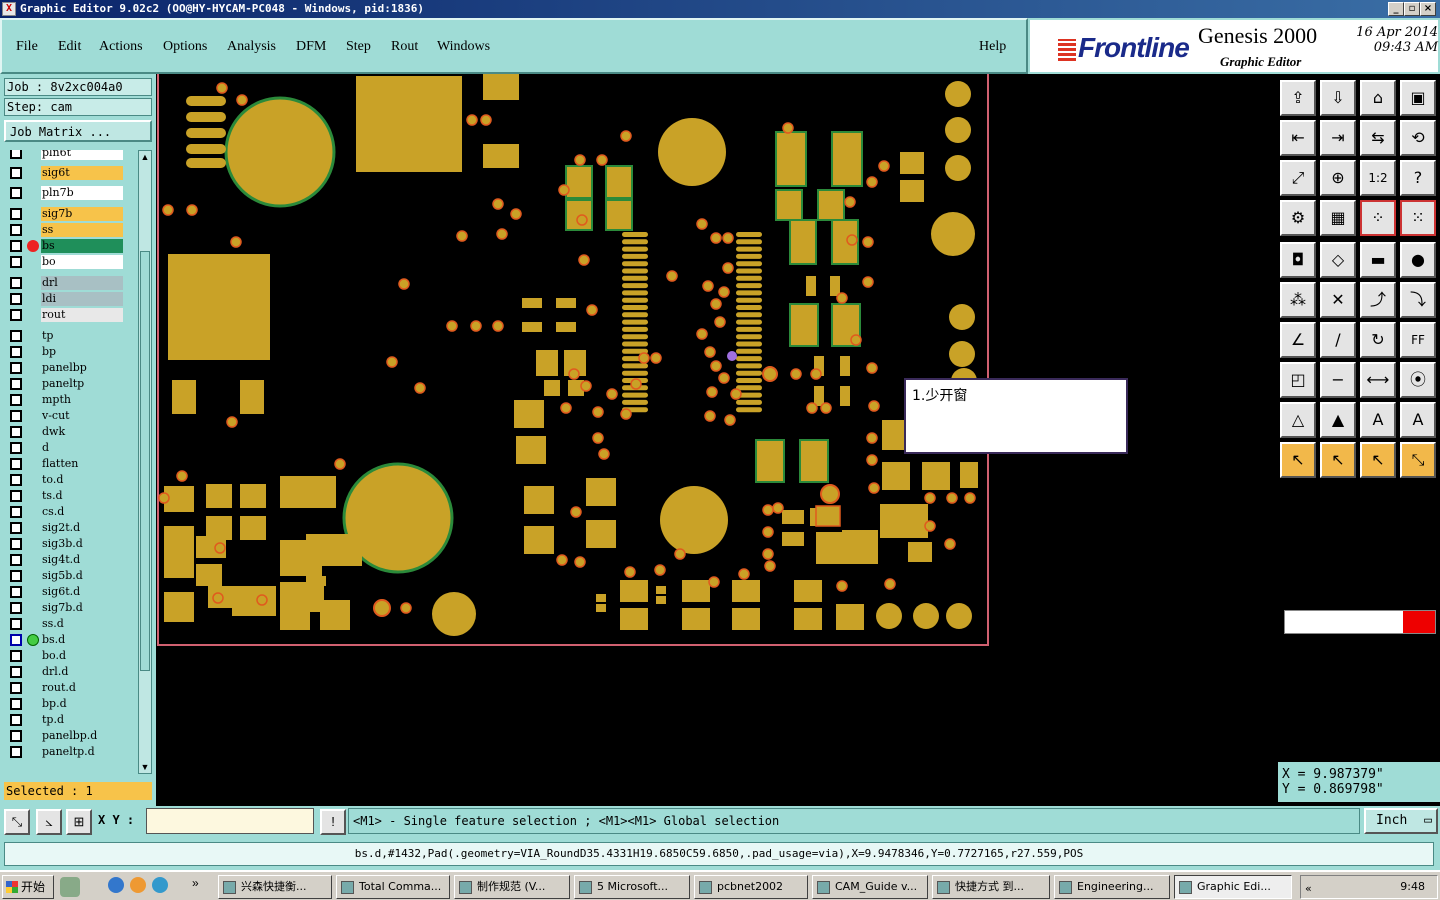  What do you see at coordinates (66, 400) in the screenshot?
I see `layer-row-mpth: mpth` at bounding box center [66, 400].